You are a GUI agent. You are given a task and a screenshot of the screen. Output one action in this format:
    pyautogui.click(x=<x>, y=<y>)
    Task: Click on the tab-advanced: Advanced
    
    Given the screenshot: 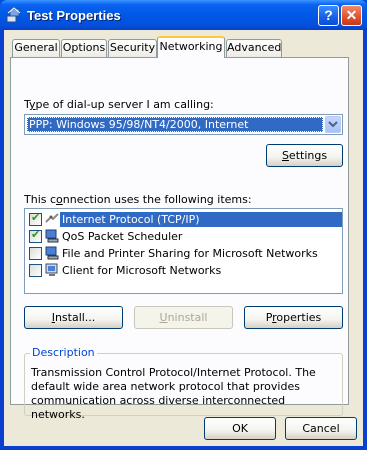 What is the action you would take?
    pyautogui.click(x=254, y=48)
    